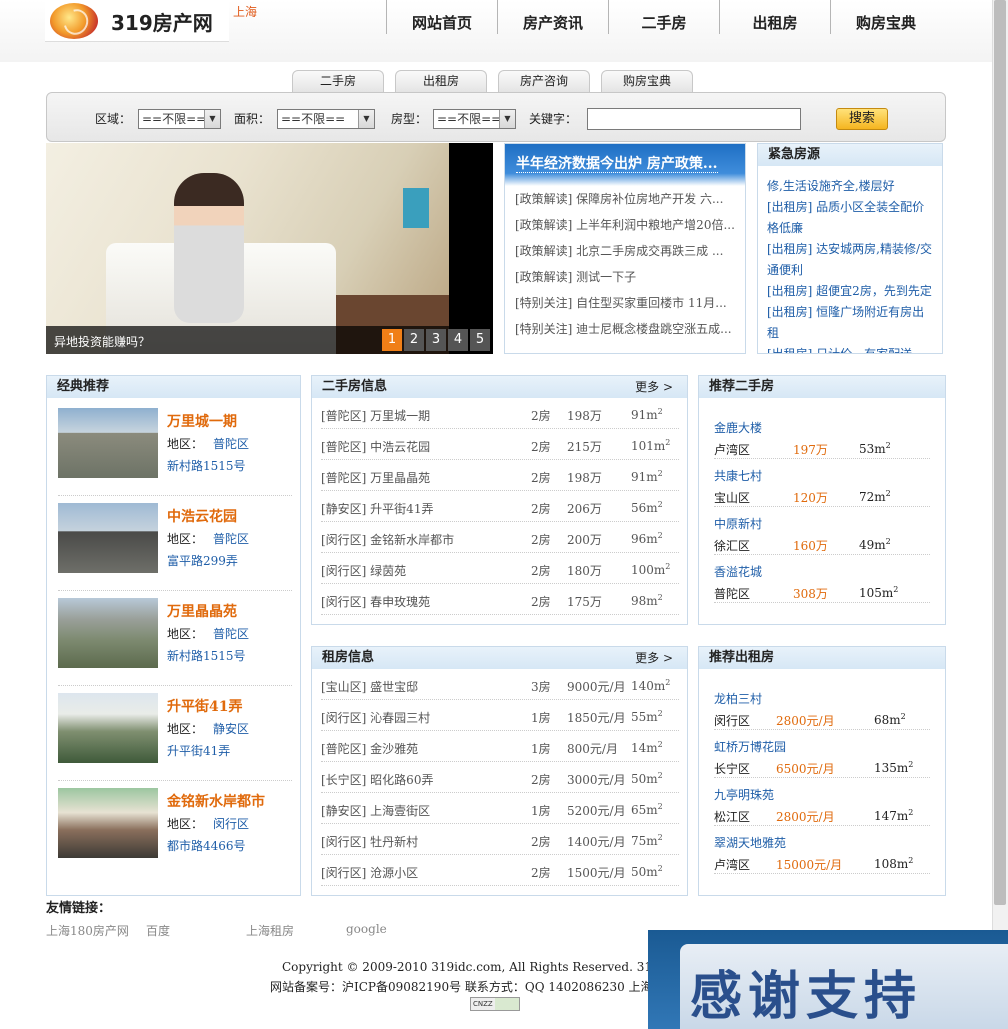 The width and height of the screenshot is (1008, 1029). What do you see at coordinates (500, 537) in the screenshot?
I see `table-row: [闵行区] 金铭新水岸都市 2房 200万 96m2` at bounding box center [500, 537].